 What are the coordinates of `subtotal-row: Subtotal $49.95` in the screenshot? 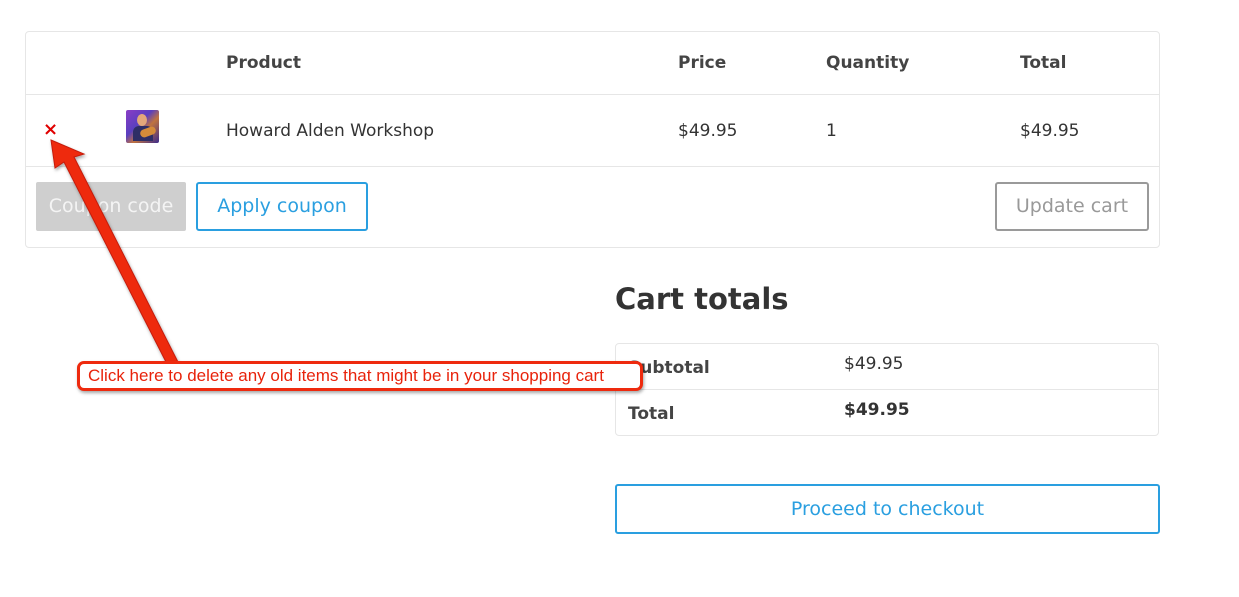 It's located at (887, 367).